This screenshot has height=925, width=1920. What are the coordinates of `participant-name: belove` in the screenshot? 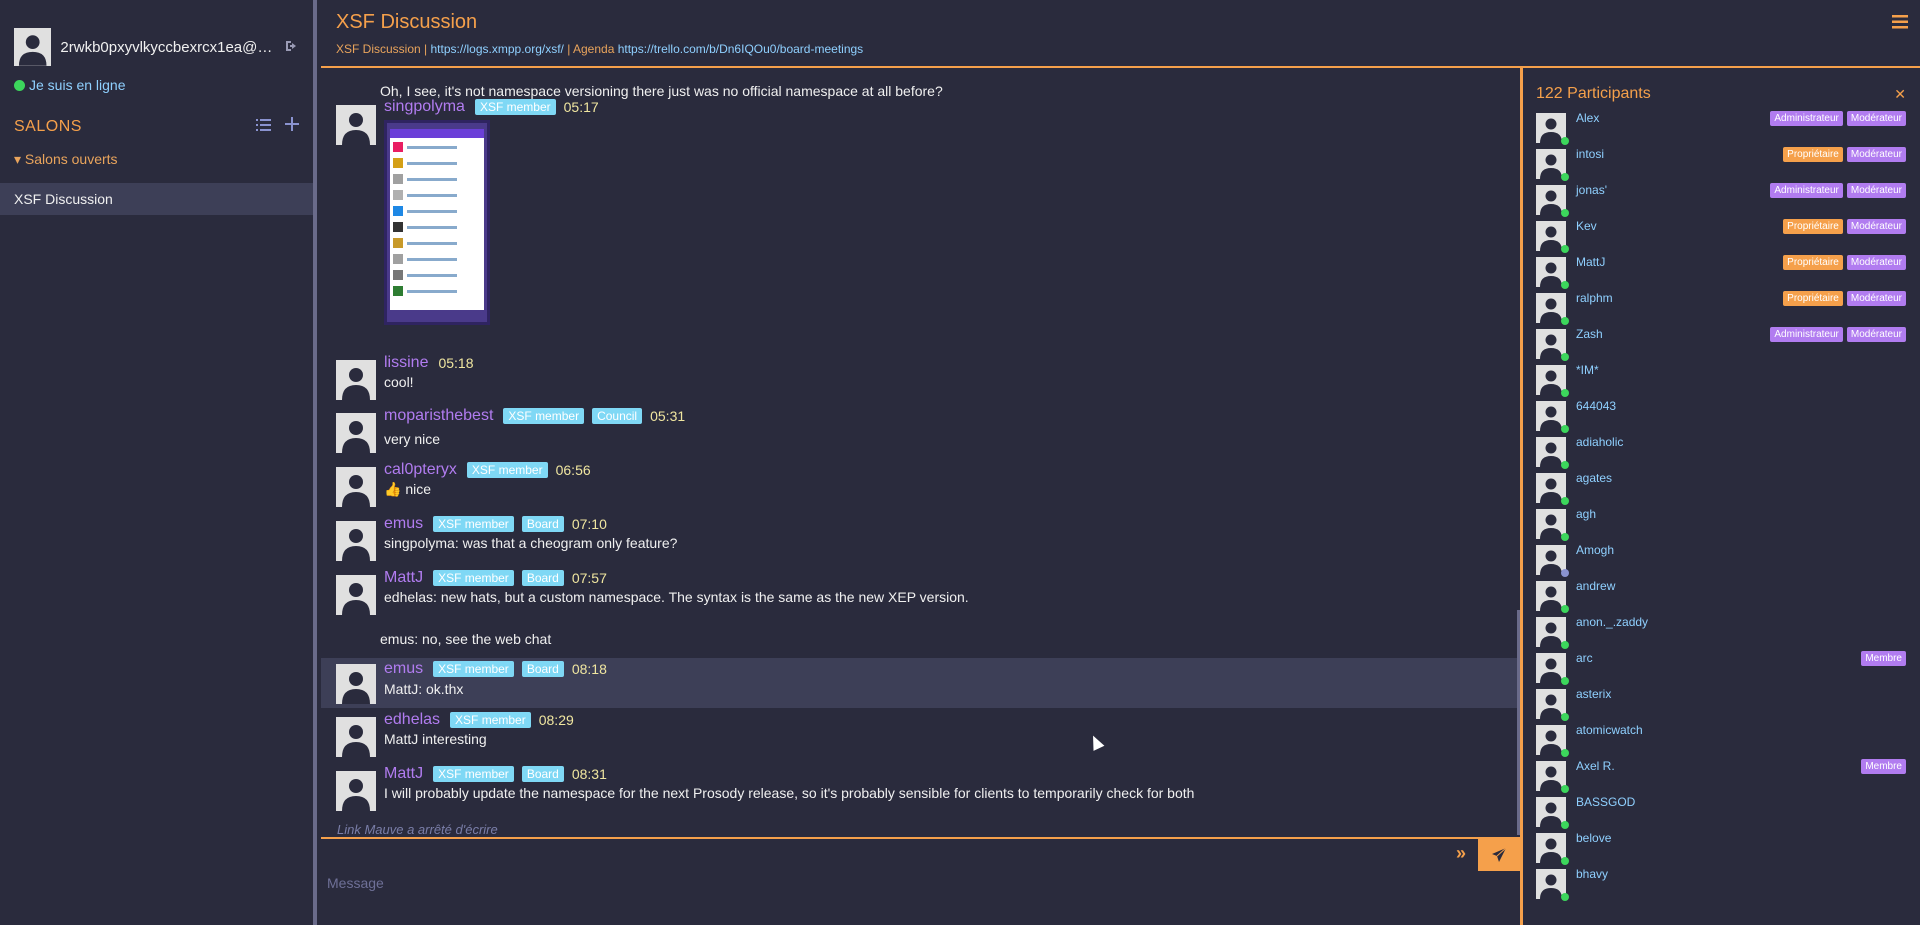 It's located at (1594, 838).